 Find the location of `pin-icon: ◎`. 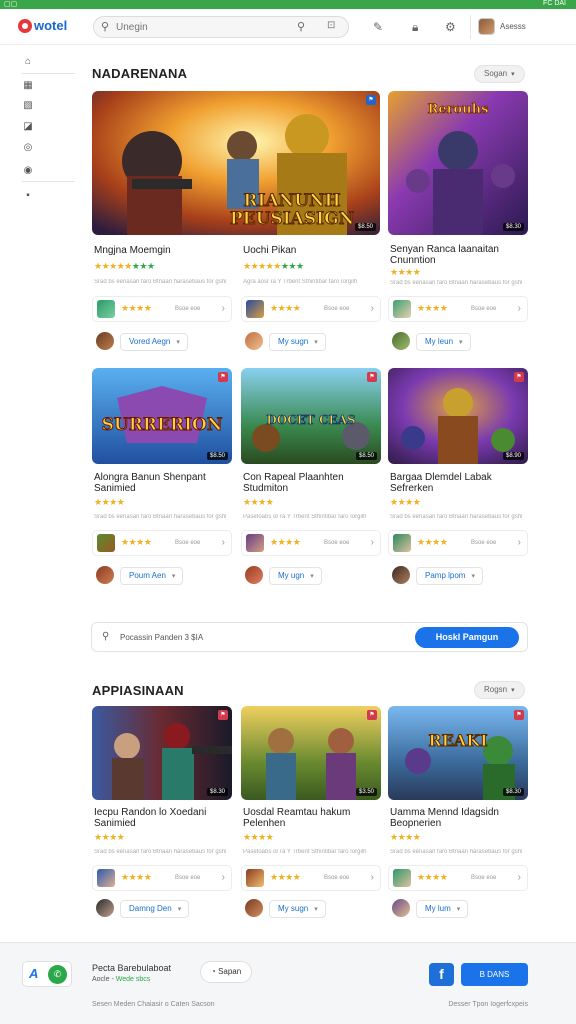

pin-icon: ◎ is located at coordinates (28, 148).